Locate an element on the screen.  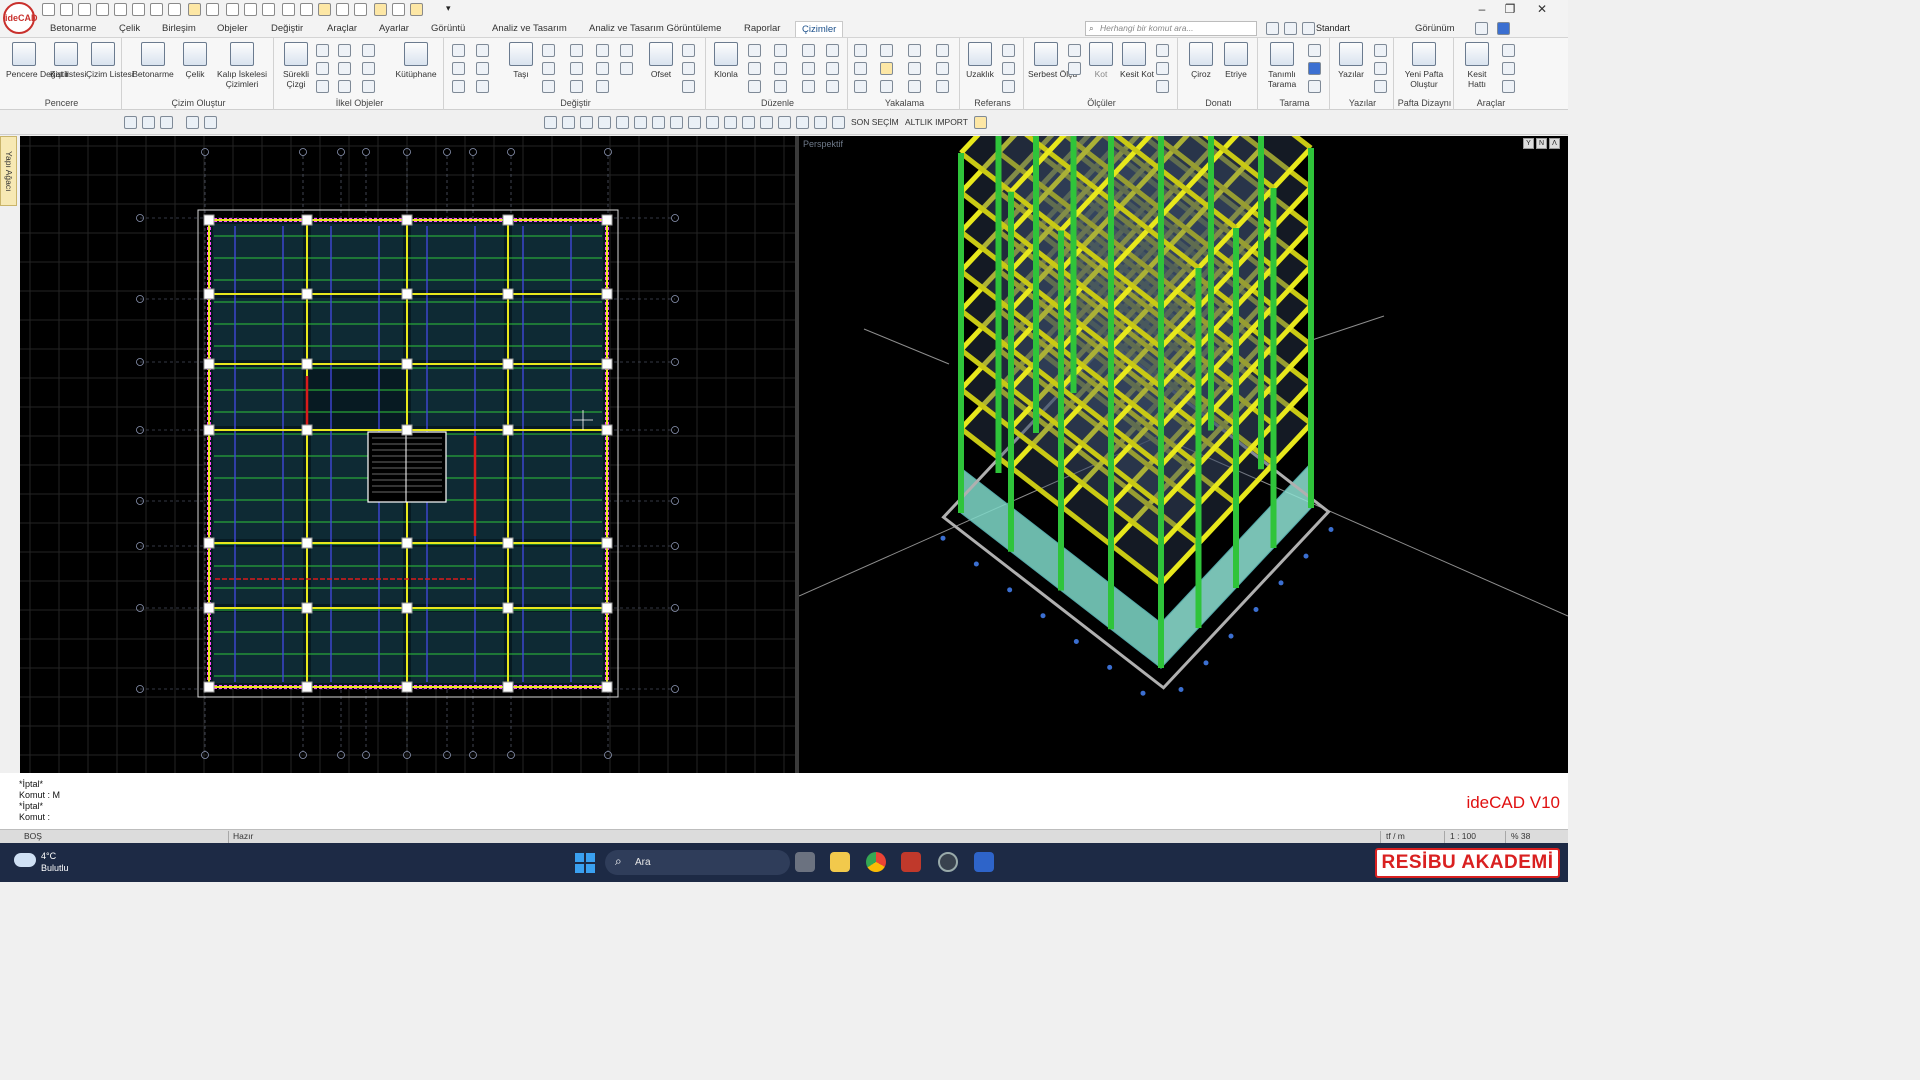
axis2-icon is located at coordinates (250, 9).